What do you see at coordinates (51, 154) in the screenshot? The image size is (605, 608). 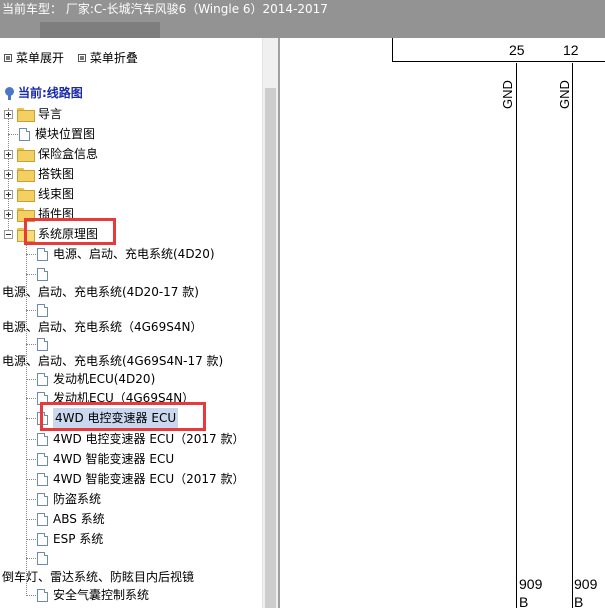 I see `tree-item-fuse-box: 保险盒信息` at bounding box center [51, 154].